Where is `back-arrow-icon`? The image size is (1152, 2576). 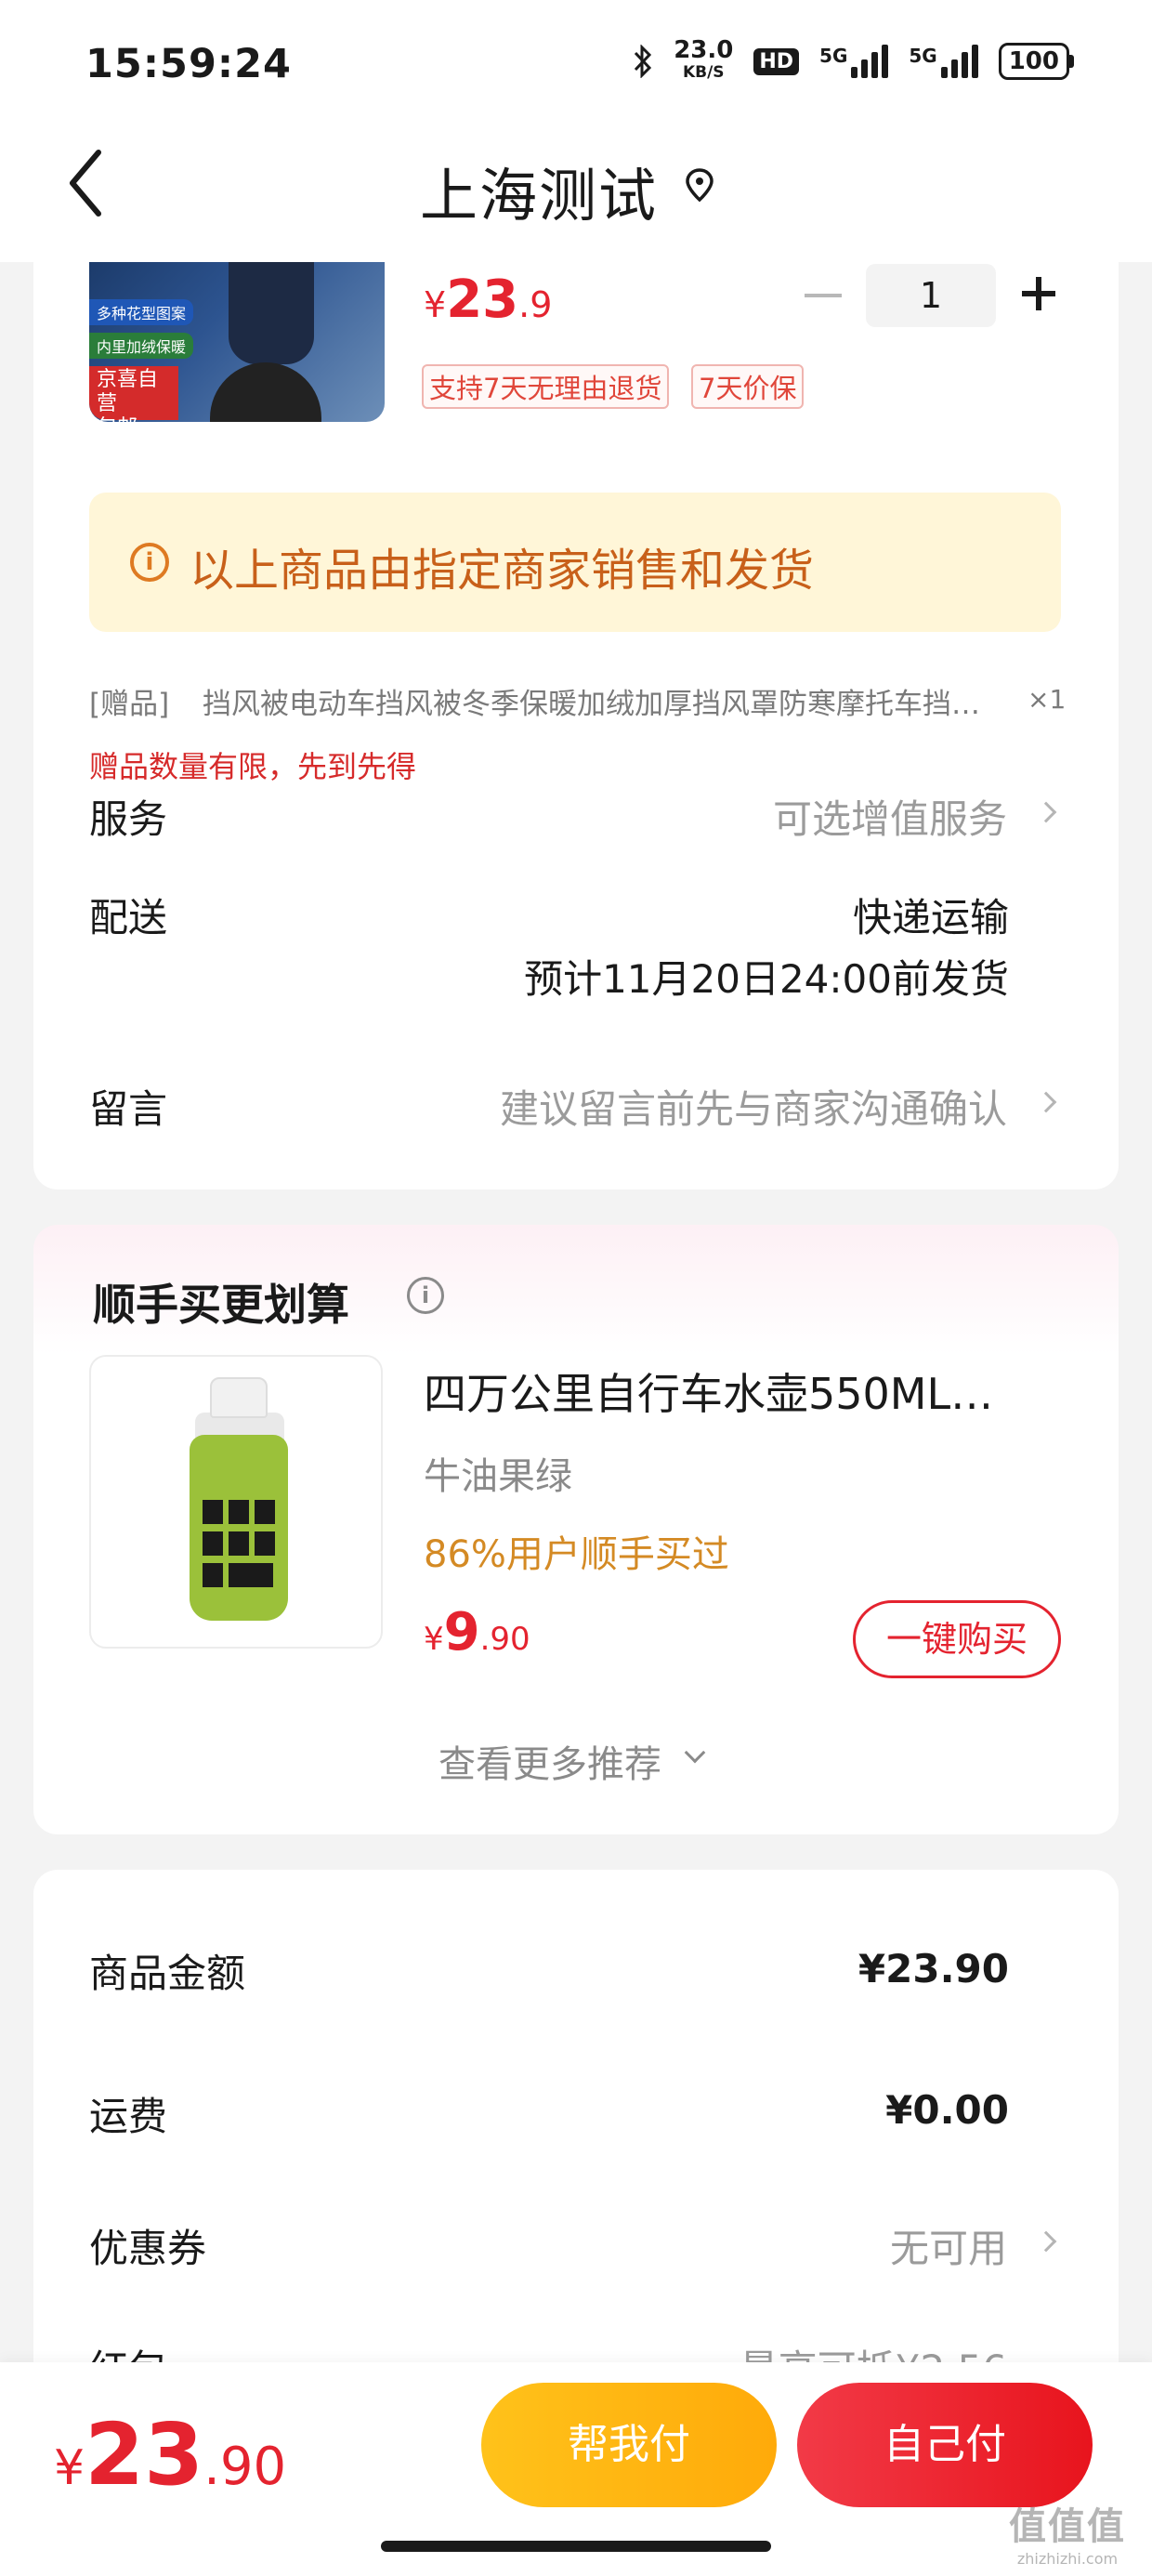
back-arrow-icon is located at coordinates (85, 183).